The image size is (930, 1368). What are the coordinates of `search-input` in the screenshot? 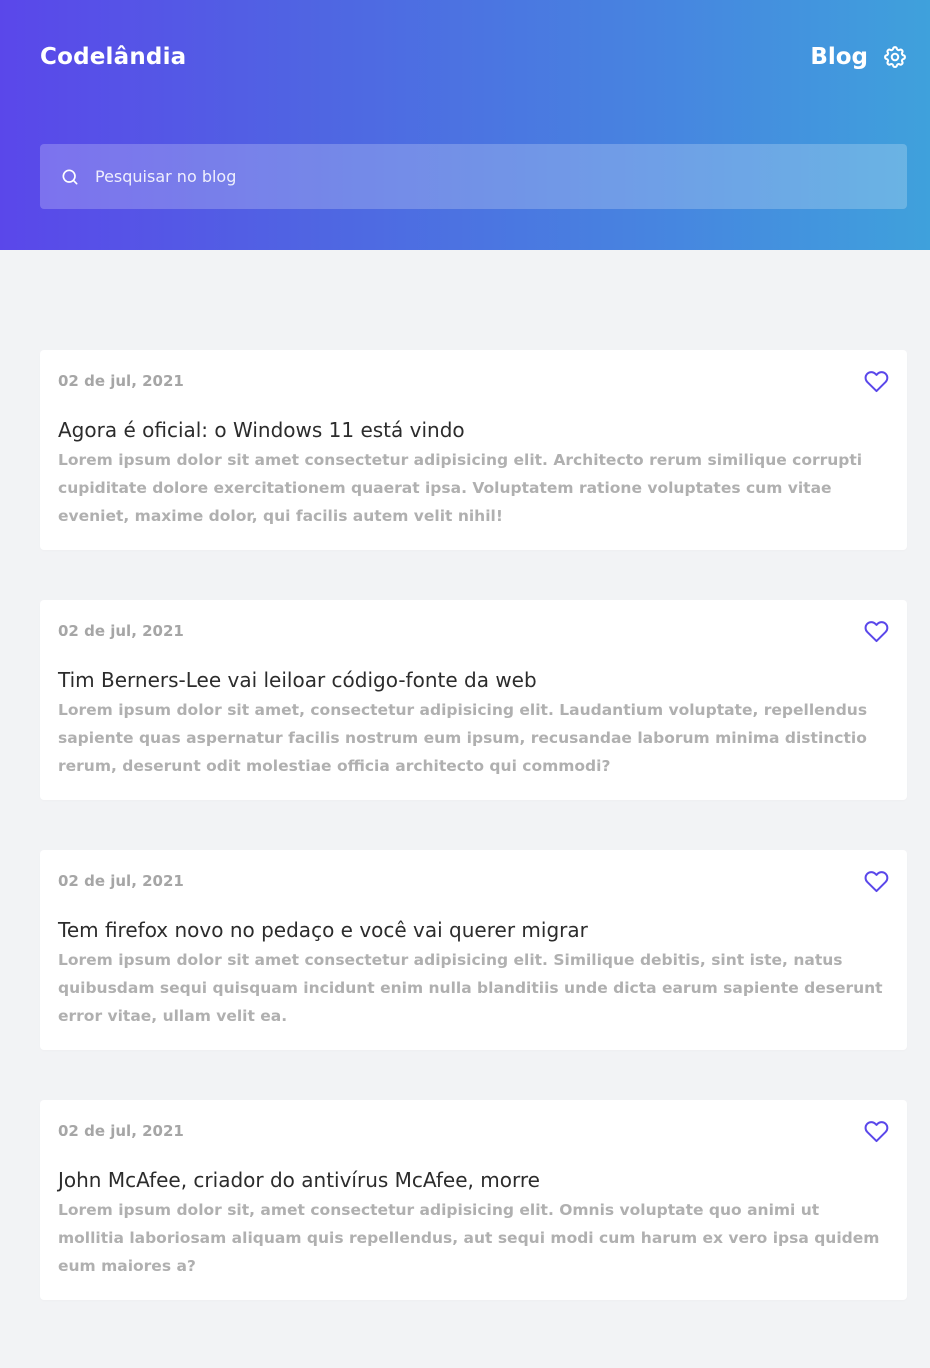 It's located at (475, 176).